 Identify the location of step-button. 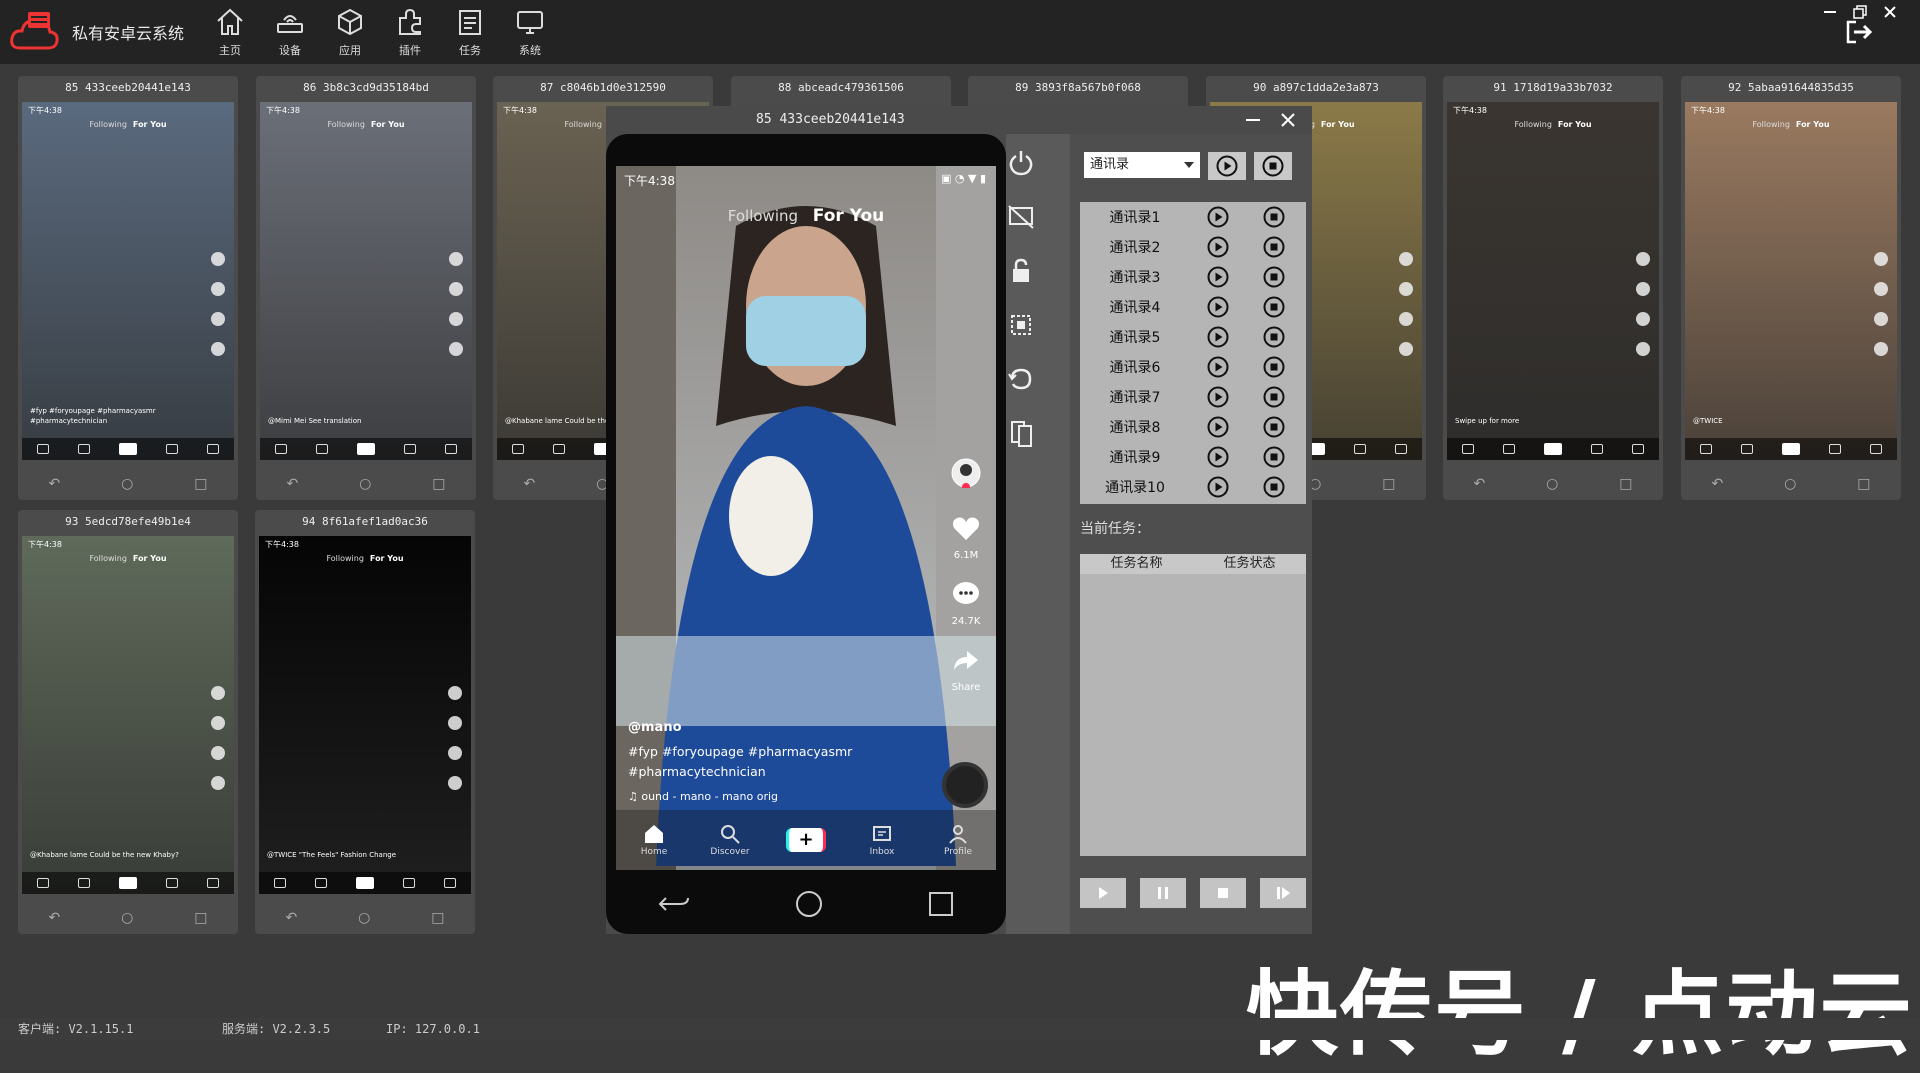
(1283, 893).